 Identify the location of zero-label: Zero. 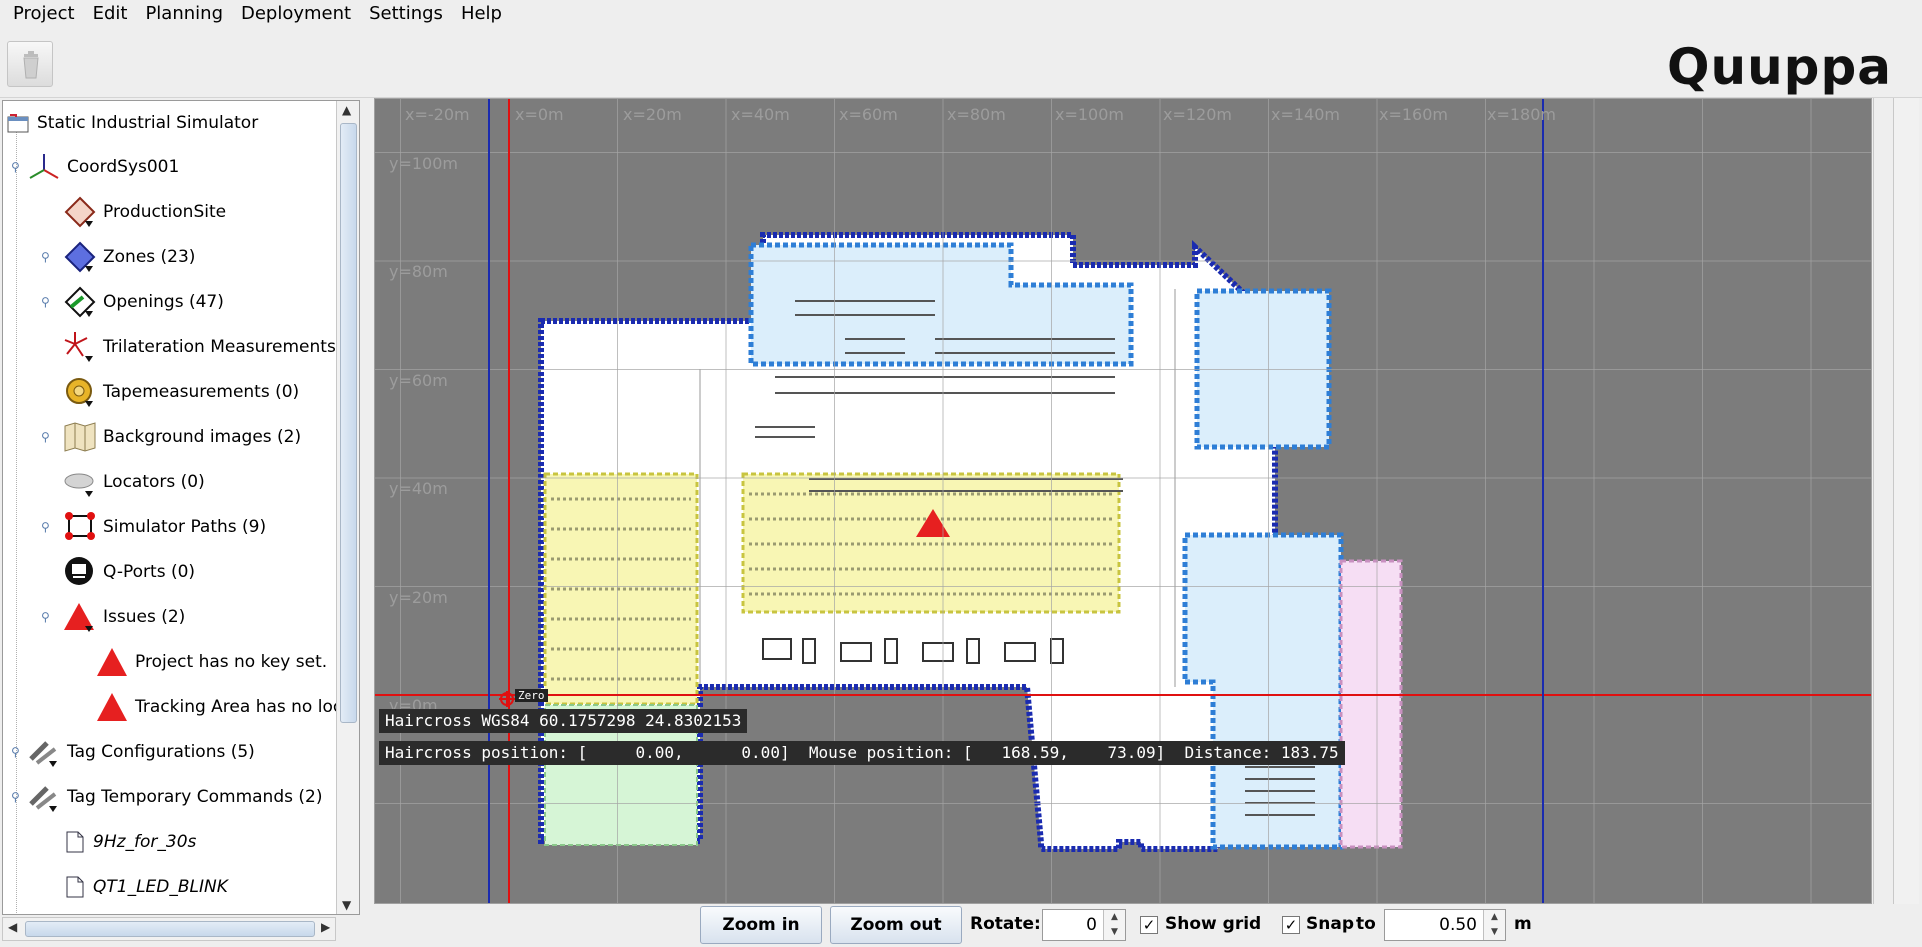
(531, 695).